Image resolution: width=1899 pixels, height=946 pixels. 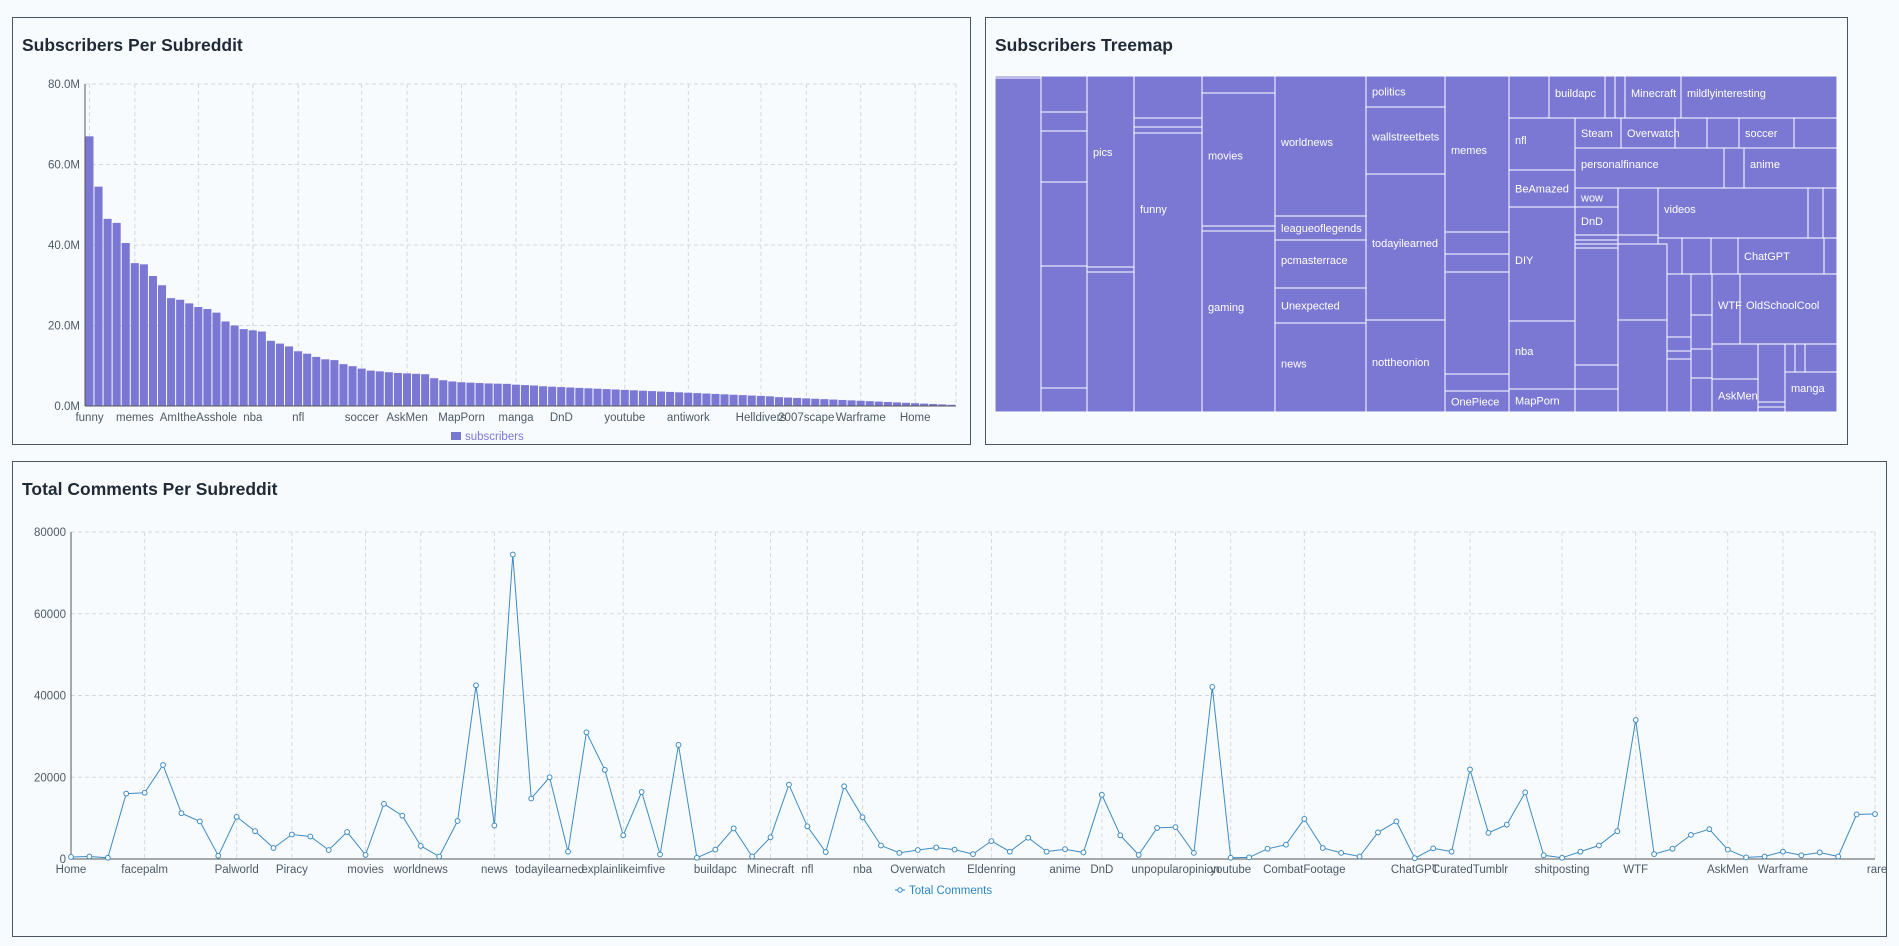 What do you see at coordinates (688, 418) in the screenshot?
I see `bar-x-tick-label: antiwork` at bounding box center [688, 418].